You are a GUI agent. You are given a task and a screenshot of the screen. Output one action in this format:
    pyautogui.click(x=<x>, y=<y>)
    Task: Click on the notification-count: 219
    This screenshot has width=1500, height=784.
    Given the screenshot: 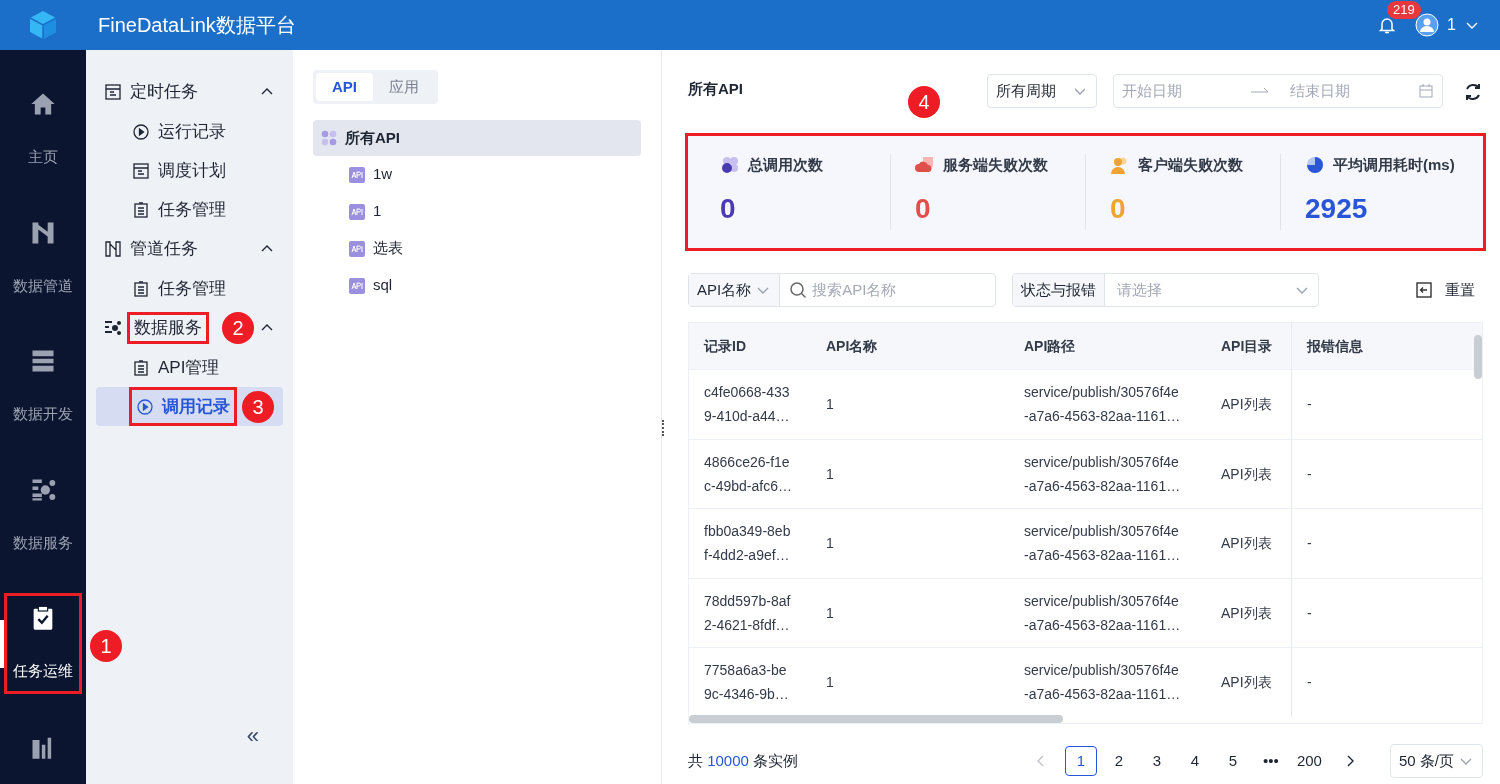 What is the action you would take?
    pyautogui.click(x=1404, y=10)
    